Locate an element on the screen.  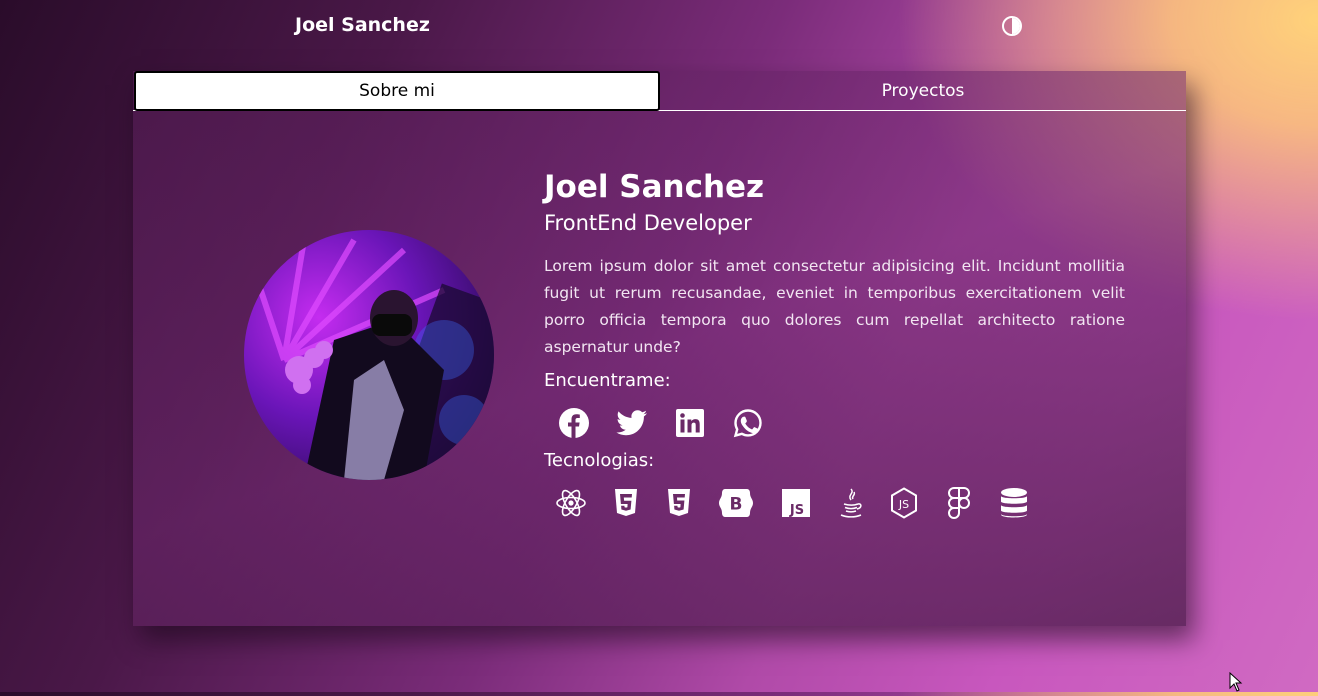
profile-name: Joel Sanchez is located at coordinates (654, 187).